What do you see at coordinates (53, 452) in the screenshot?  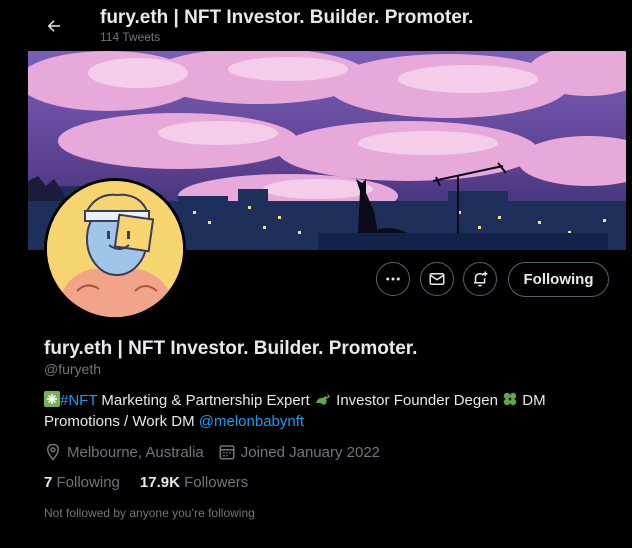 I see `location-pin-icon` at bounding box center [53, 452].